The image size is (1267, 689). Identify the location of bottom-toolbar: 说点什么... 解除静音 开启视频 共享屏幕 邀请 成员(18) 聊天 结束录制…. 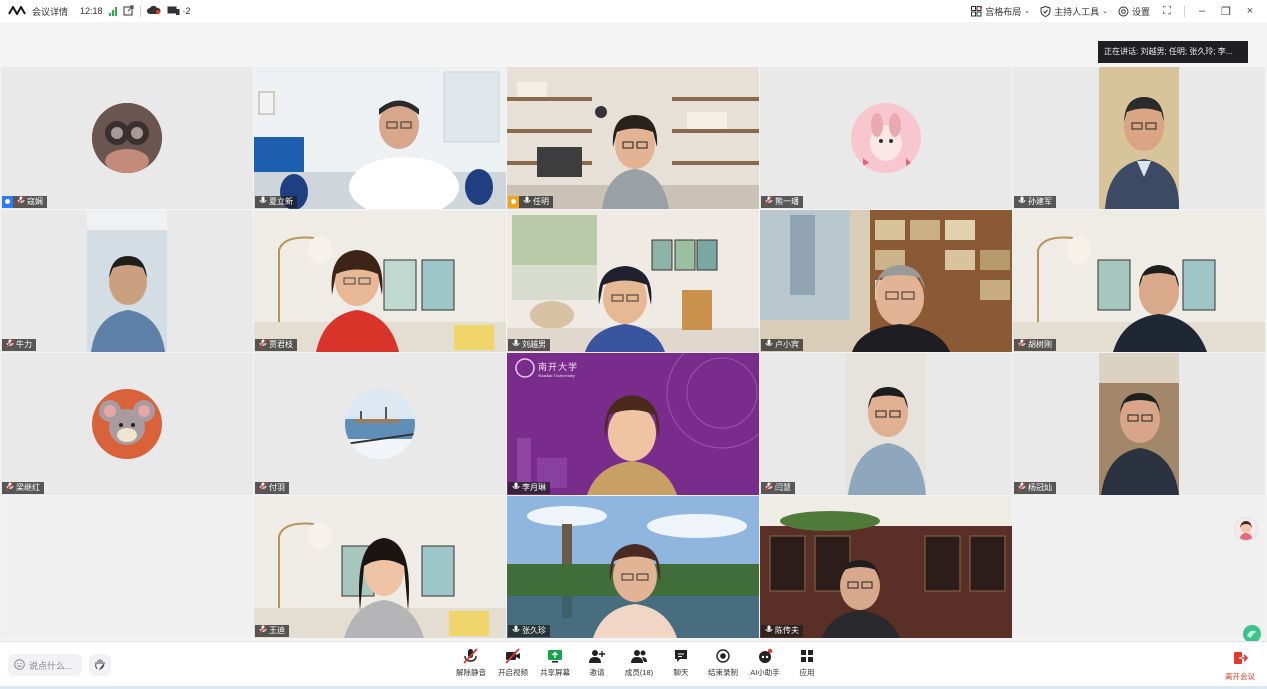
(633, 665).